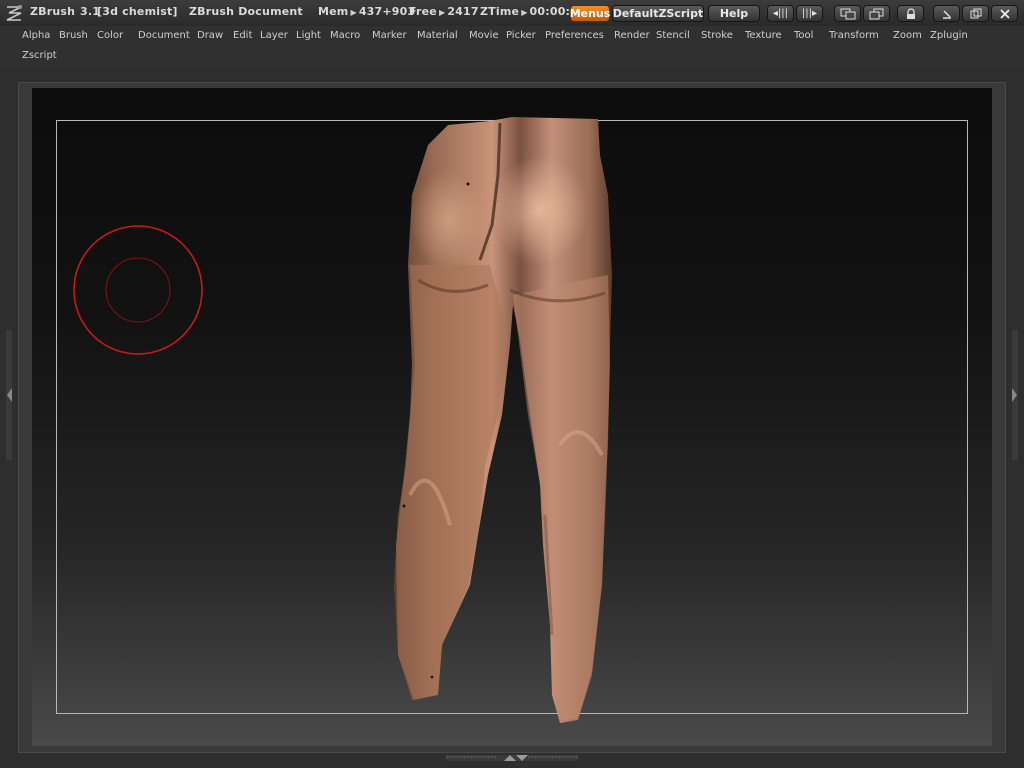  What do you see at coordinates (274, 35) in the screenshot?
I see `menu-layer: Layer` at bounding box center [274, 35].